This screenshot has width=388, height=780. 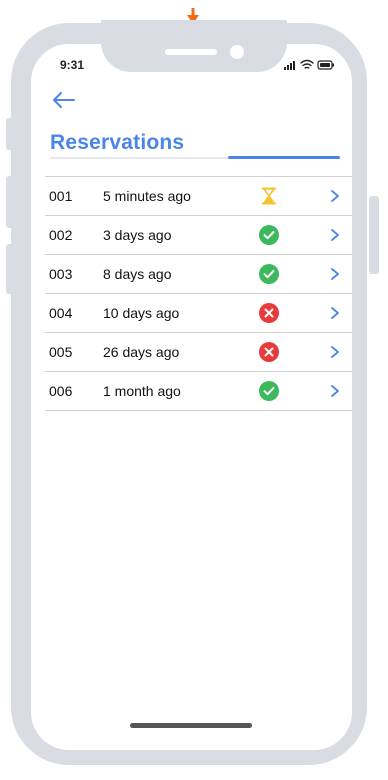 I want to click on back-arrow-icon, so click(x=64, y=100).